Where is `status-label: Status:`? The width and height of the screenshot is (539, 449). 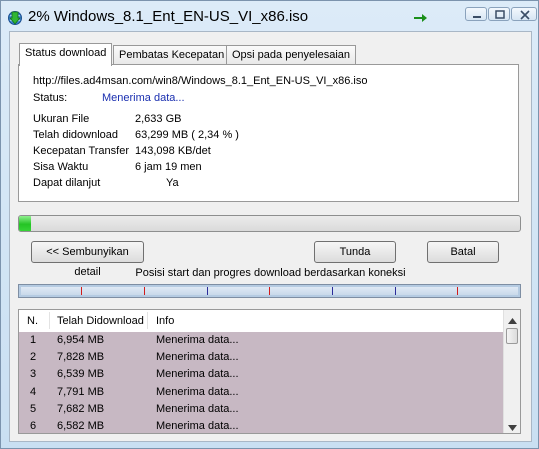 status-label: Status: is located at coordinates (50, 98).